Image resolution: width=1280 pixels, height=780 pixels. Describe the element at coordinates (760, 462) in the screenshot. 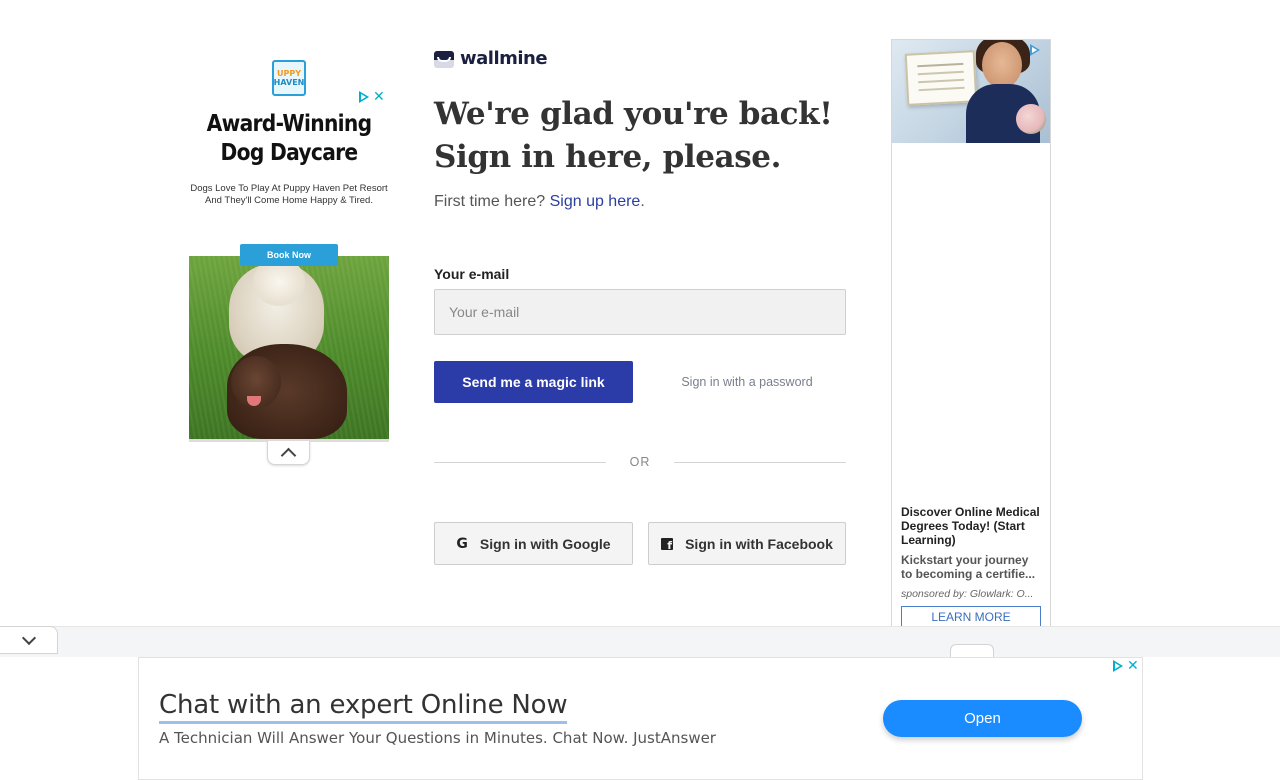

I see `divider-right` at that location.